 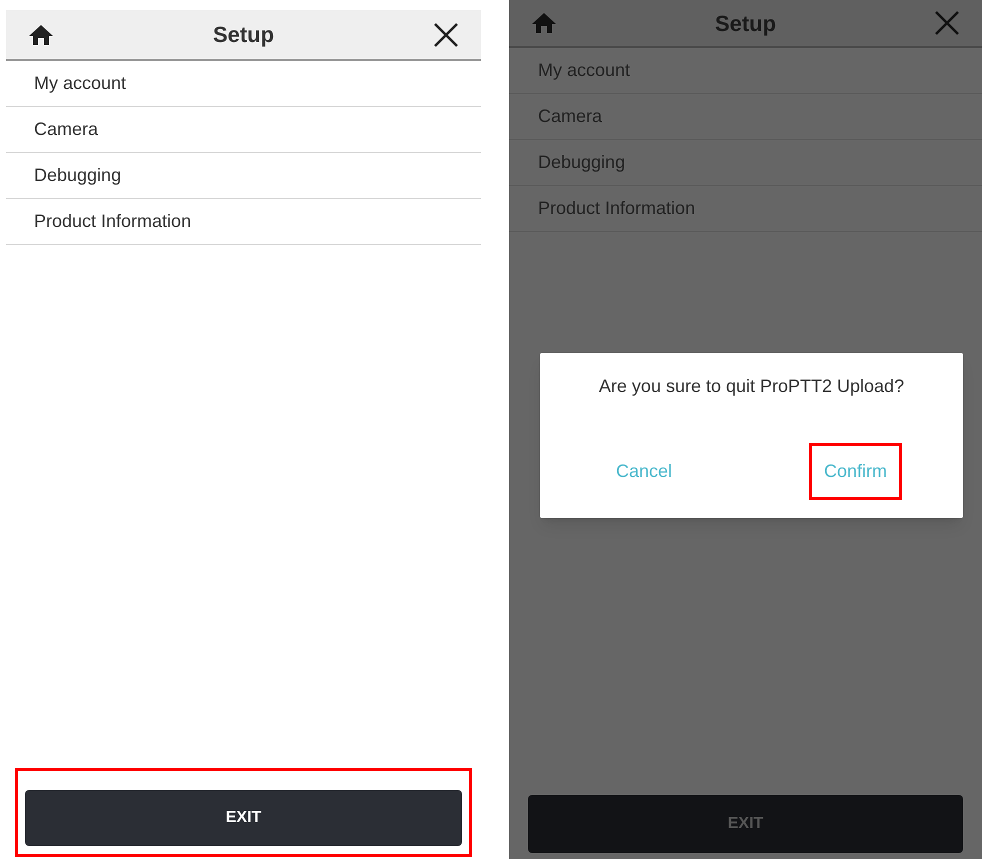 What do you see at coordinates (644, 471) in the screenshot?
I see `dialog-button: Cancel` at bounding box center [644, 471].